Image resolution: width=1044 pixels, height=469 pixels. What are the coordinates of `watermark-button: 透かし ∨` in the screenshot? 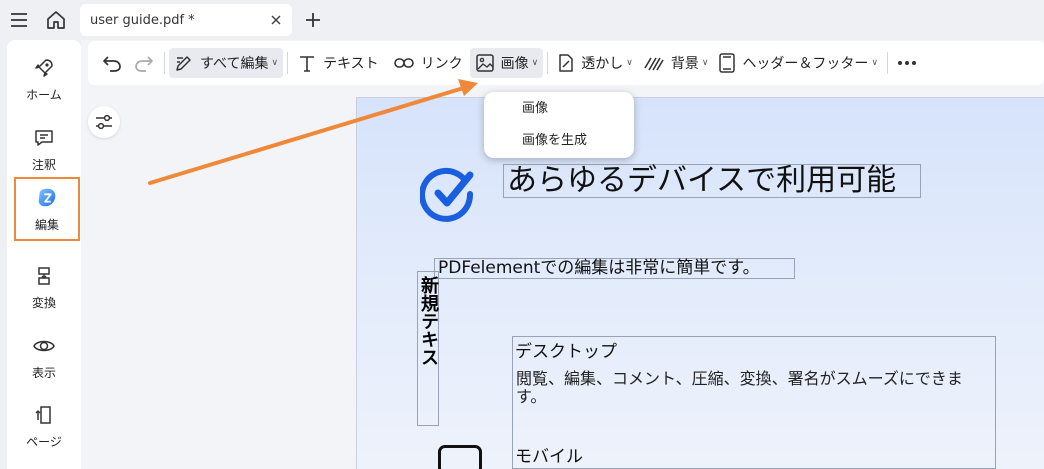 It's located at (595, 63).